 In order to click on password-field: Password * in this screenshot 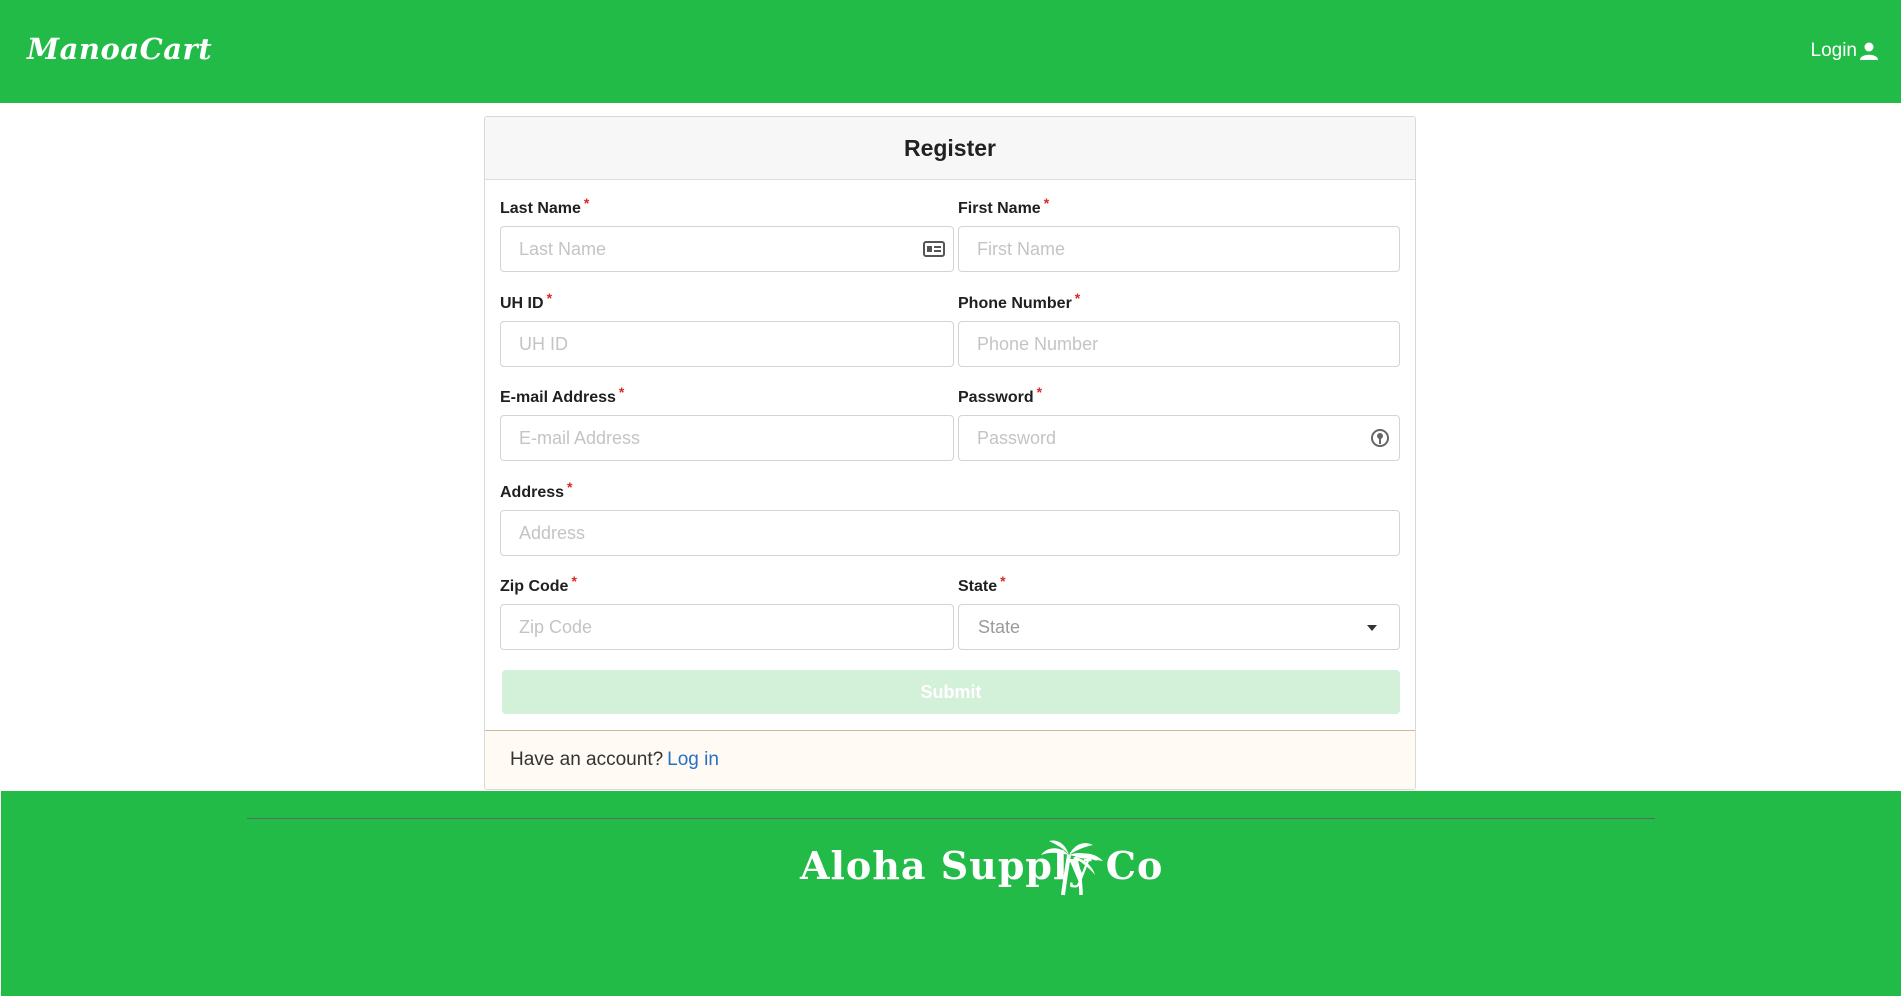, I will do `click(1179, 422)`.